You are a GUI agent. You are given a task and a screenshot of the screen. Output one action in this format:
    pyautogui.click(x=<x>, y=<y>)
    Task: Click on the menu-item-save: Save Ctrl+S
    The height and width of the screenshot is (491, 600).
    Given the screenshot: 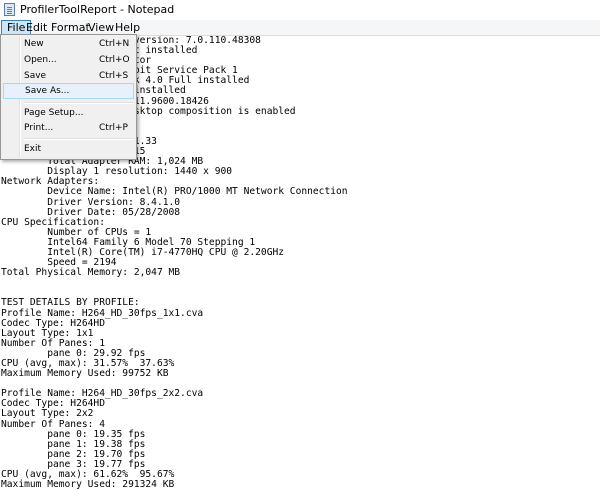 What is the action you would take?
    pyautogui.click(x=68, y=76)
    